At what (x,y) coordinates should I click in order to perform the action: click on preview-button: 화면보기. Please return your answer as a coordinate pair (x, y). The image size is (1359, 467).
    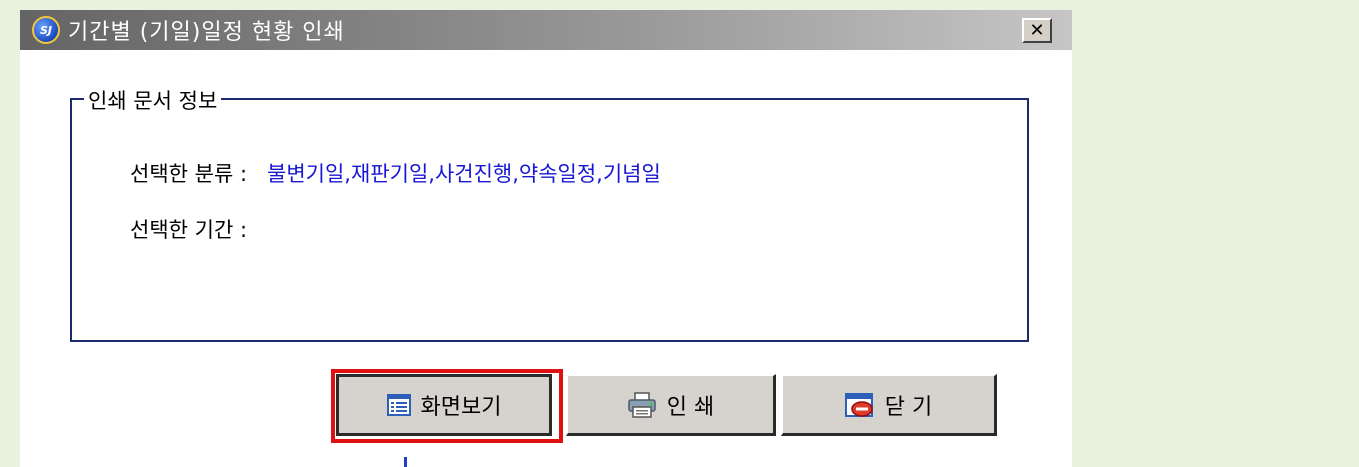
    Looking at the image, I should click on (444, 405).